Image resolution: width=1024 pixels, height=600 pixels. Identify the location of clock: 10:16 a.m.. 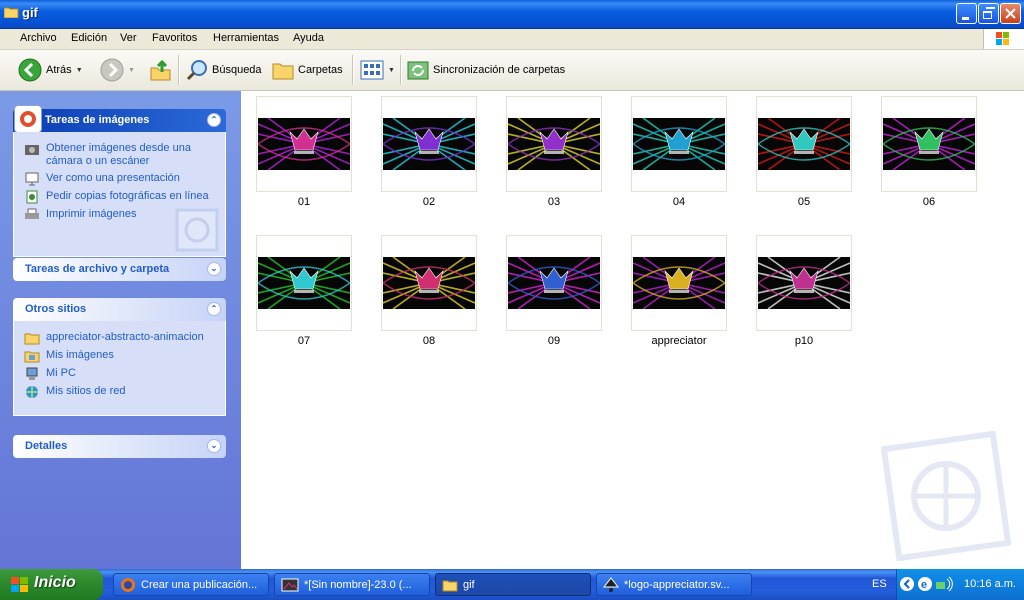
(990, 584).